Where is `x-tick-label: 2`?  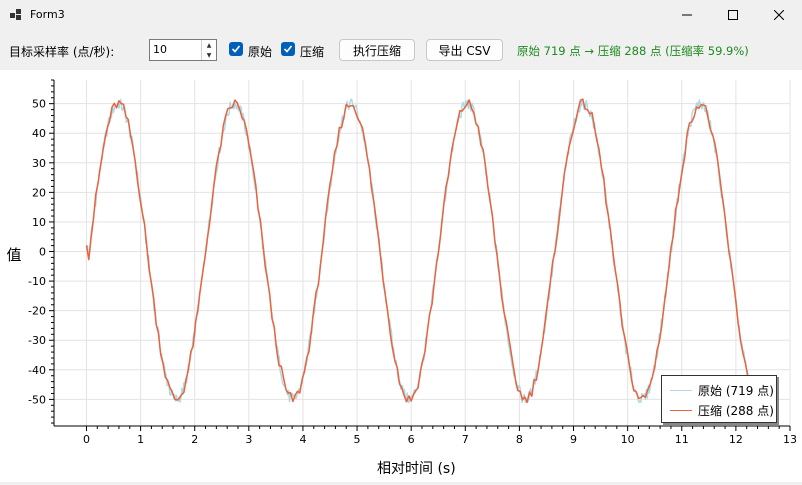
x-tick-label: 2 is located at coordinates (194, 439).